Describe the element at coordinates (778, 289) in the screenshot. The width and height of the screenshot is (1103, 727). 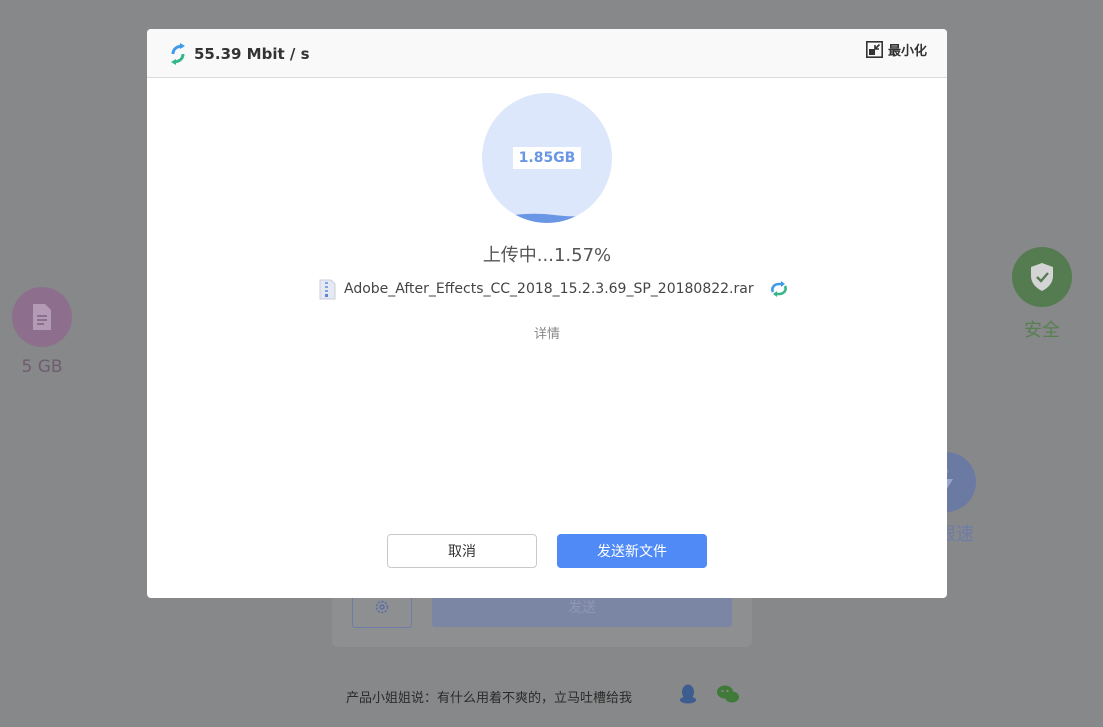
I see `sync-icon` at that location.